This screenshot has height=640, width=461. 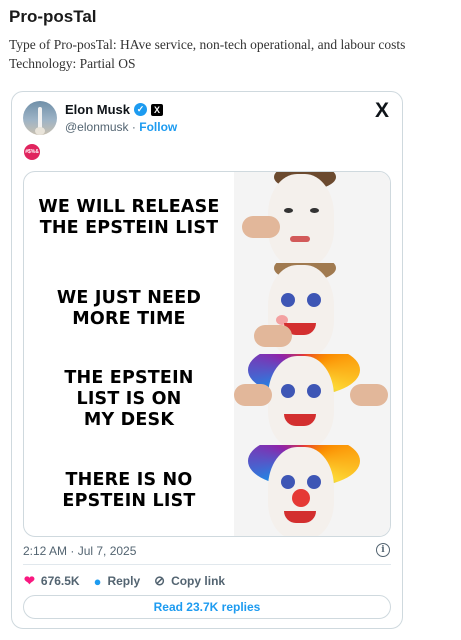 What do you see at coordinates (382, 111) in the screenshot?
I see `x-logo-icon: X` at bounding box center [382, 111].